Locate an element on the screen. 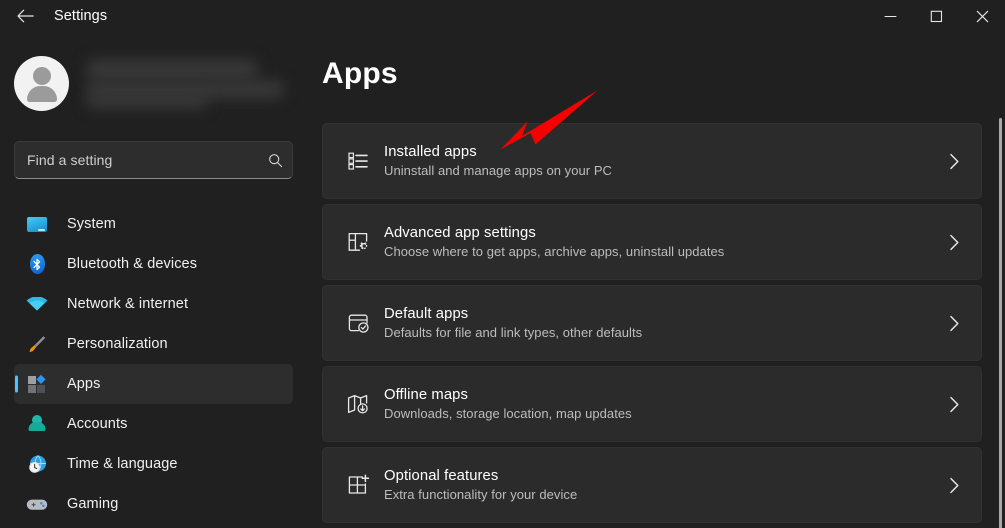 The width and height of the screenshot is (1005, 528). title-bar: Settings is located at coordinates (502, 16).